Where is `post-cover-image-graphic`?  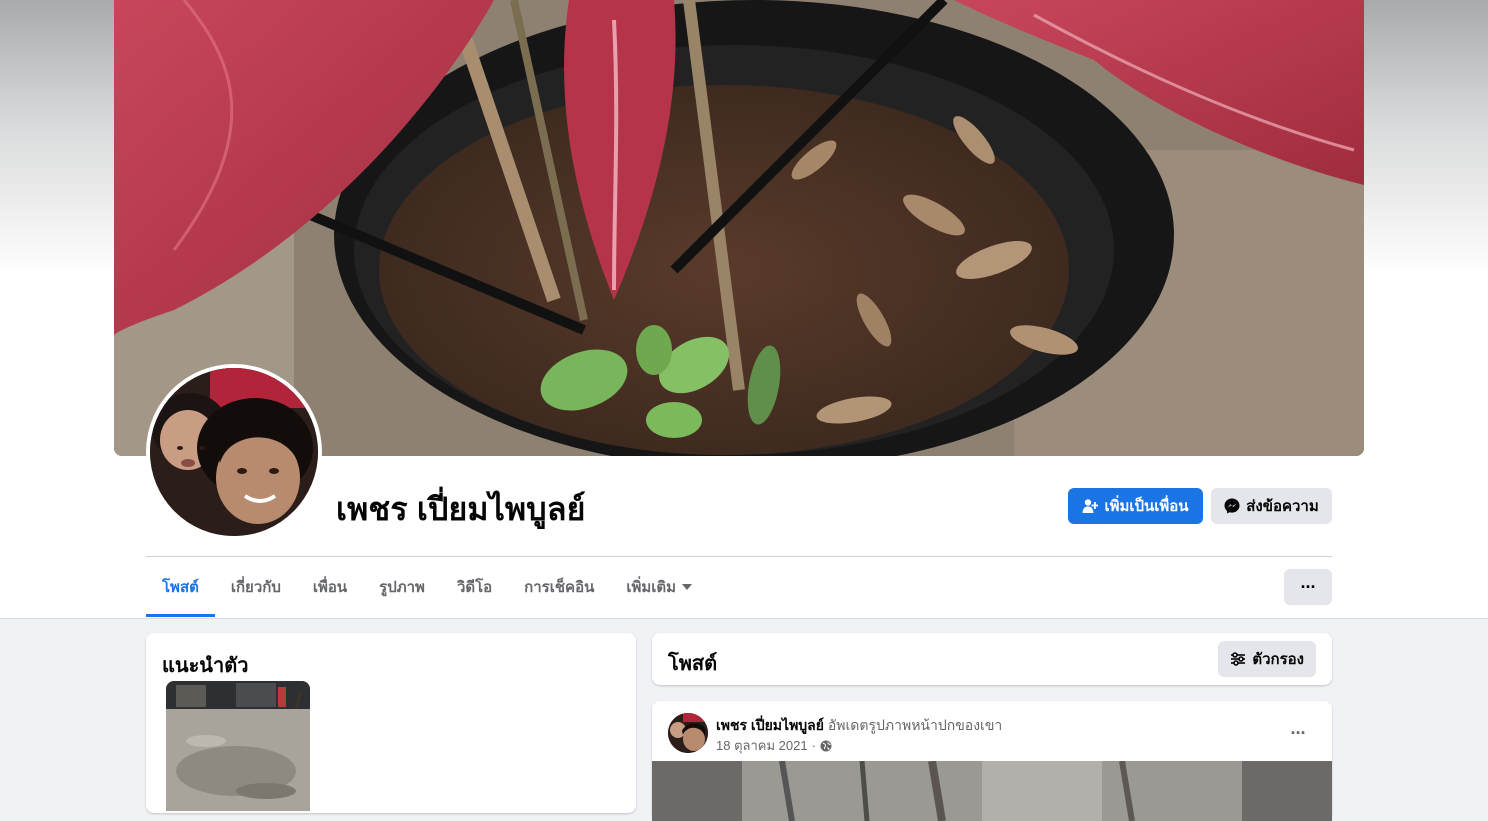
post-cover-image-graphic is located at coordinates (992, 791).